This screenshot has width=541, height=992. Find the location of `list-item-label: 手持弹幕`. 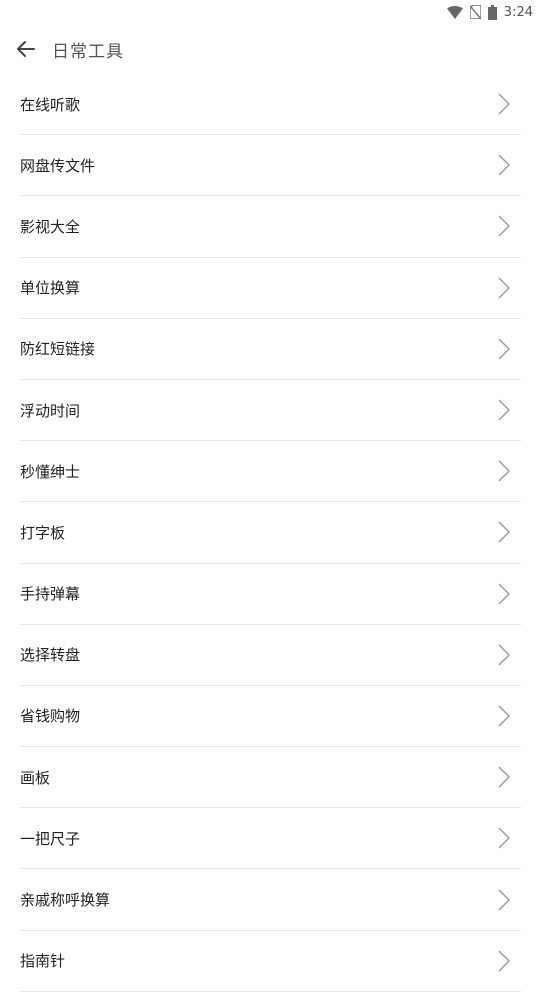

list-item-label: 手持弹幕 is located at coordinates (50, 594).